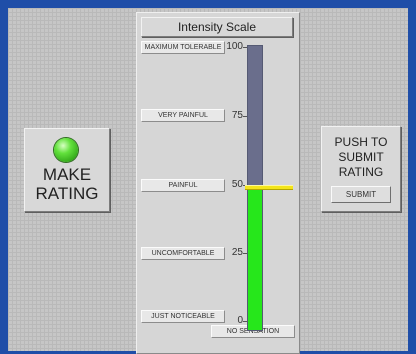  I want to click on intensity-slider-handle, so click(269, 187).